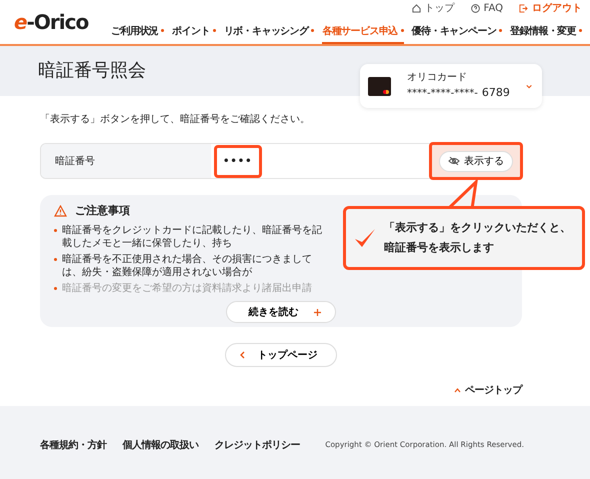  Describe the element at coordinates (477, 238) in the screenshot. I see `callout-text: 「表示する」をクリックいただくと、 暗証番号を表示します` at that location.